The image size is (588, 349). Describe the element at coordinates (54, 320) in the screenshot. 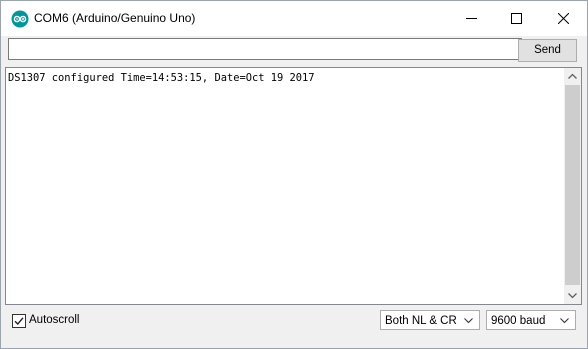

I see `autoscroll-label: Autoscroll` at that location.